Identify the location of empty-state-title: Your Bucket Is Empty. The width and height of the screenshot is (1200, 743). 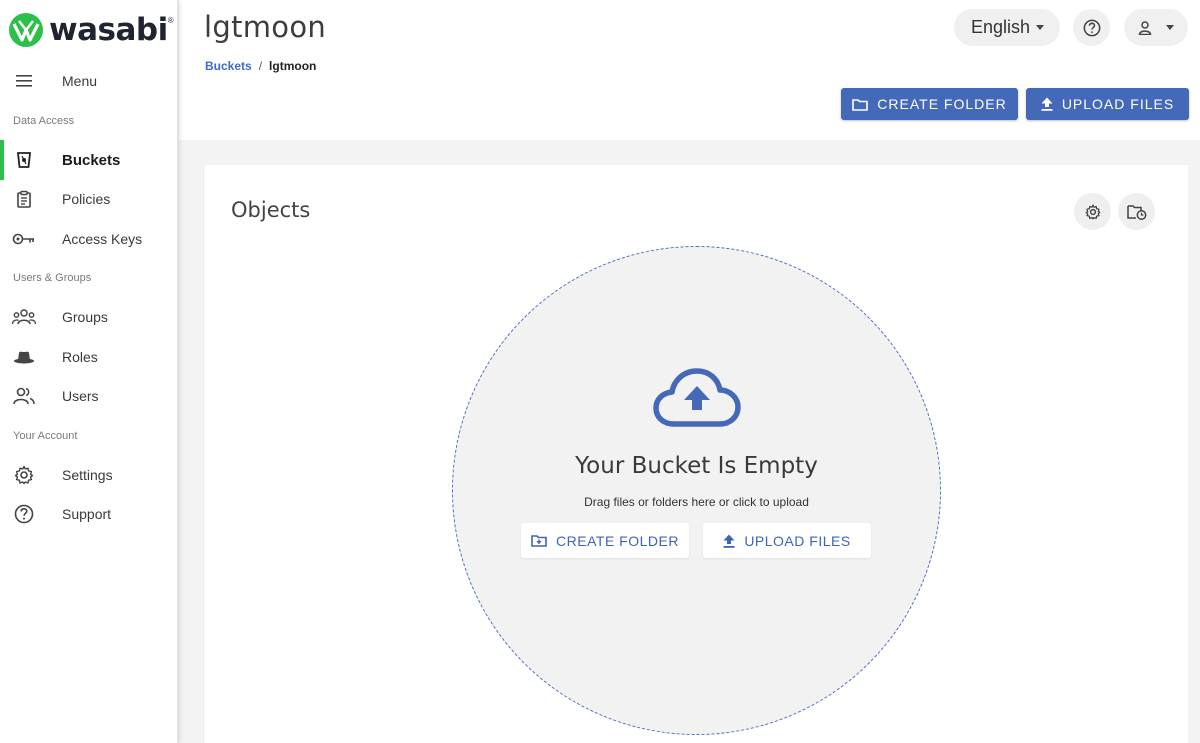
(696, 466).